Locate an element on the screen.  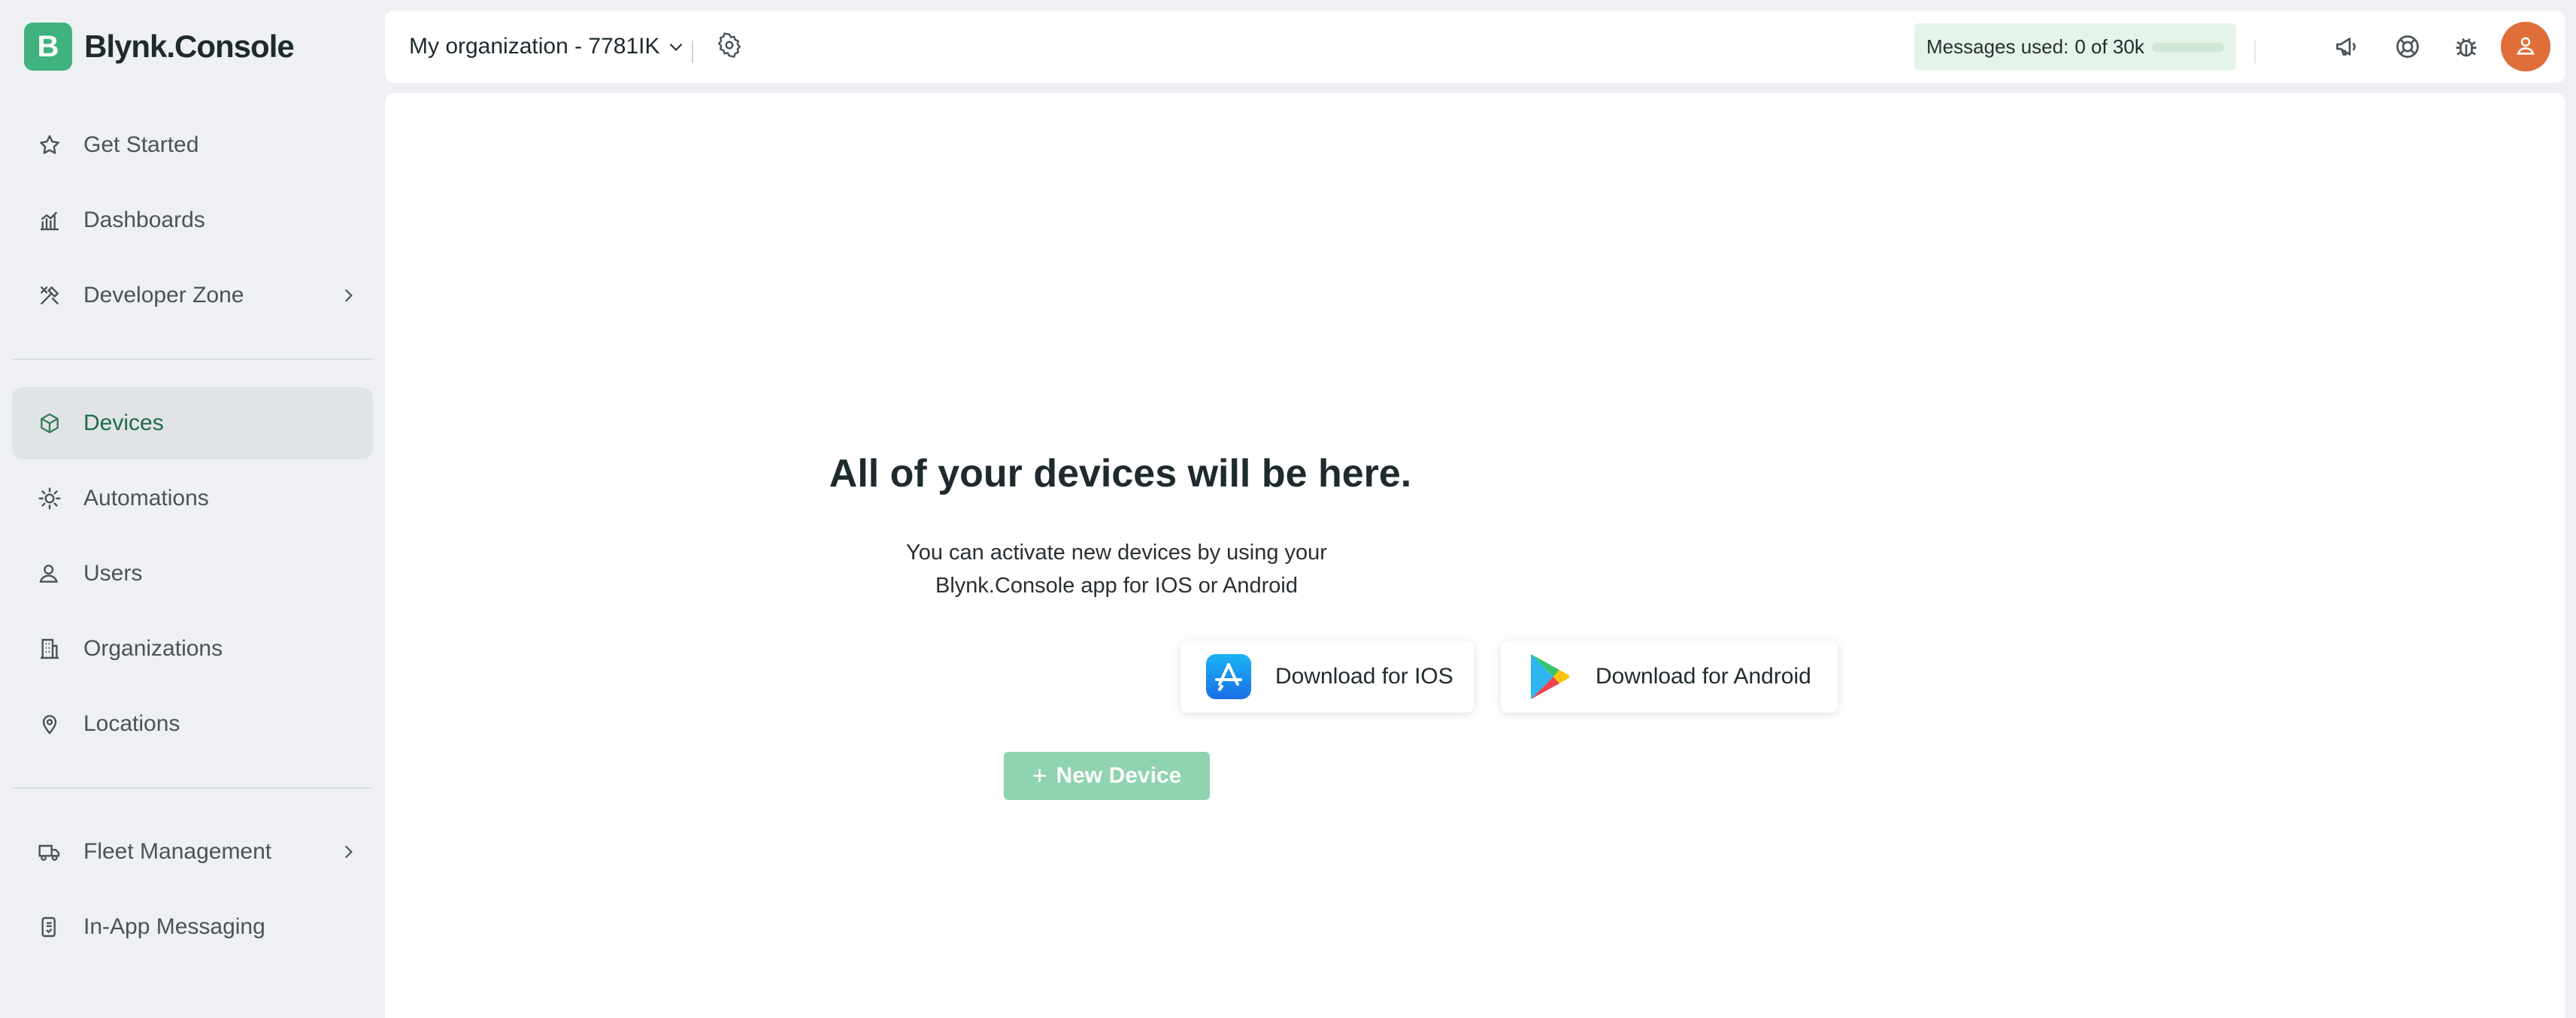
download-ios-button: Download for IOS is located at coordinates (1327, 677).